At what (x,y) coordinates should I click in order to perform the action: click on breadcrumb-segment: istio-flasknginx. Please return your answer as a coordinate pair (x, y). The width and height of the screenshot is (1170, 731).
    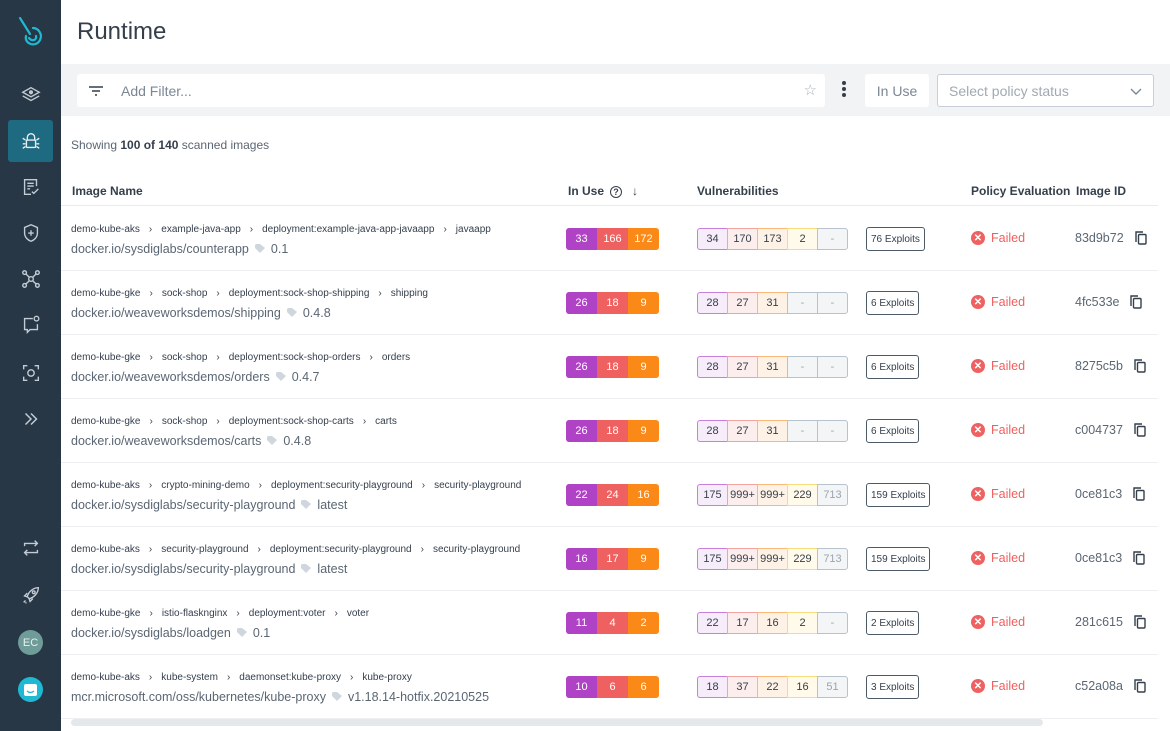
    Looking at the image, I should click on (195, 613).